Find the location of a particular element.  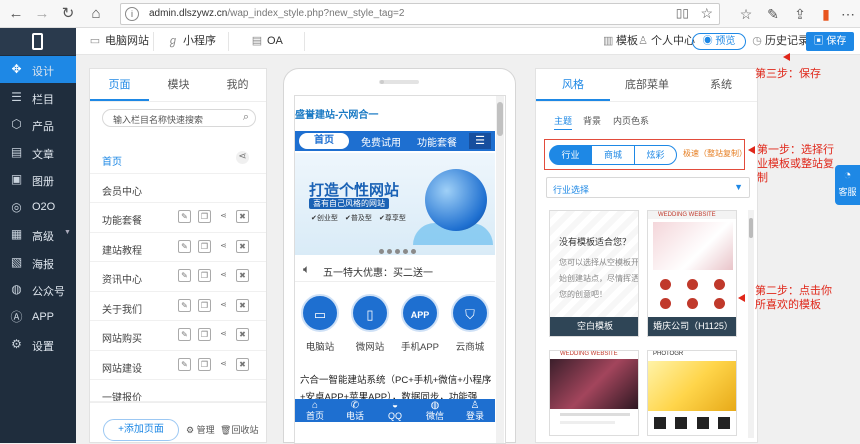

industry-select: 行业选择 ▼ is located at coordinates (648, 187).